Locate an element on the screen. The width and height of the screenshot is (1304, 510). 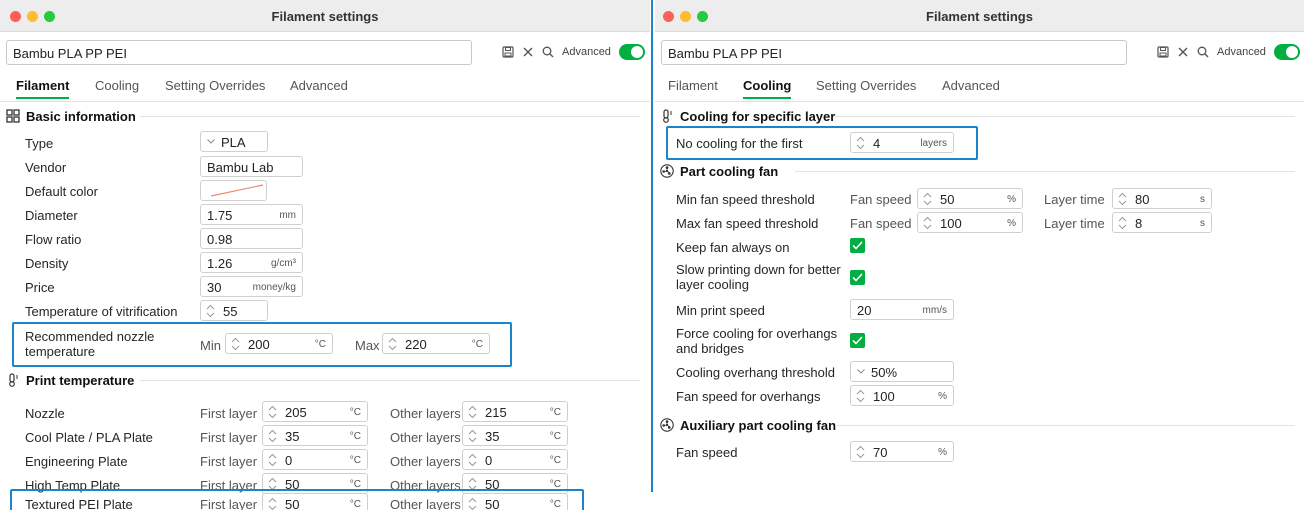
max-fan-speed-stepper: 100% is located at coordinates (970, 222).